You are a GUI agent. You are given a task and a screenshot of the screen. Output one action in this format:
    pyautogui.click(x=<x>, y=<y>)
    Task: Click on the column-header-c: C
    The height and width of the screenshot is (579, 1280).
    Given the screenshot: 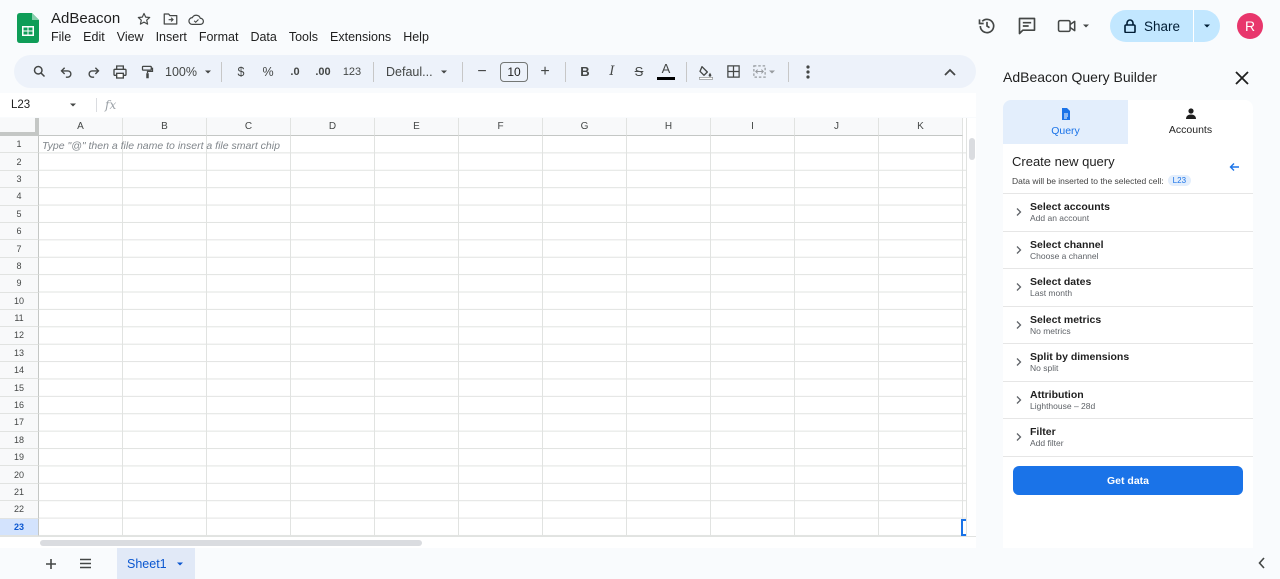 What is the action you would take?
    pyautogui.click(x=249, y=127)
    